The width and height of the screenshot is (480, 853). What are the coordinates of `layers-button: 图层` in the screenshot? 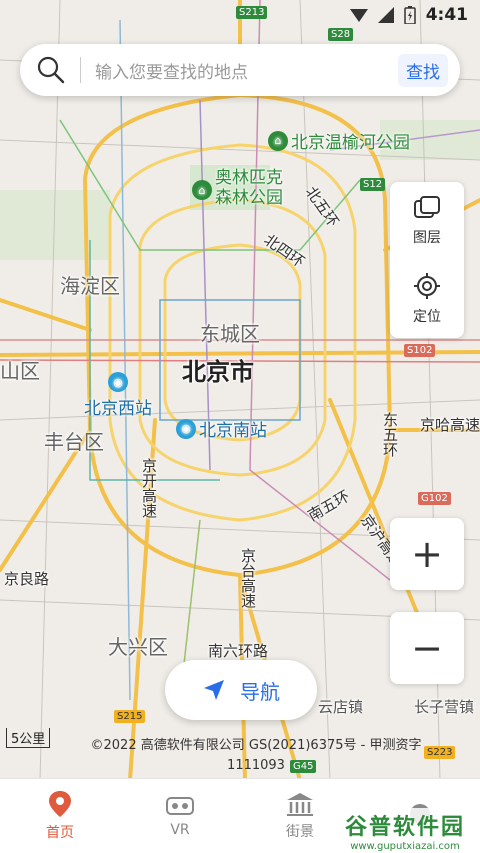 It's located at (427, 221).